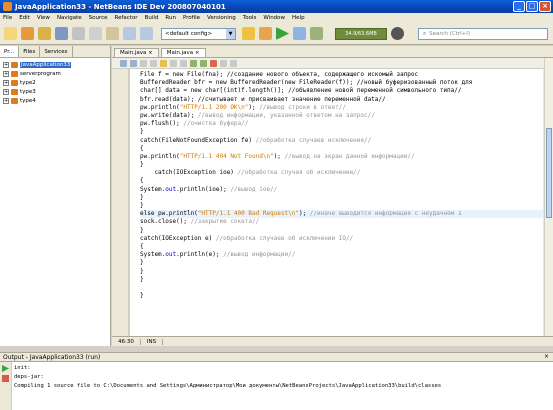 This screenshot has height=410, width=553. Describe the element at coordinates (10, 33) in the screenshot. I see `new-file-icon` at that location.